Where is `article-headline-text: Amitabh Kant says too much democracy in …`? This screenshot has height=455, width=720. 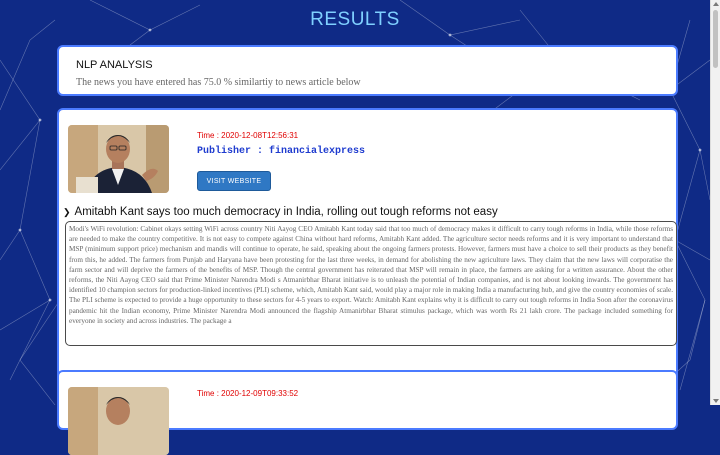
article-headline-text: Amitabh Kant says too much democracy in … is located at coordinates (286, 212).